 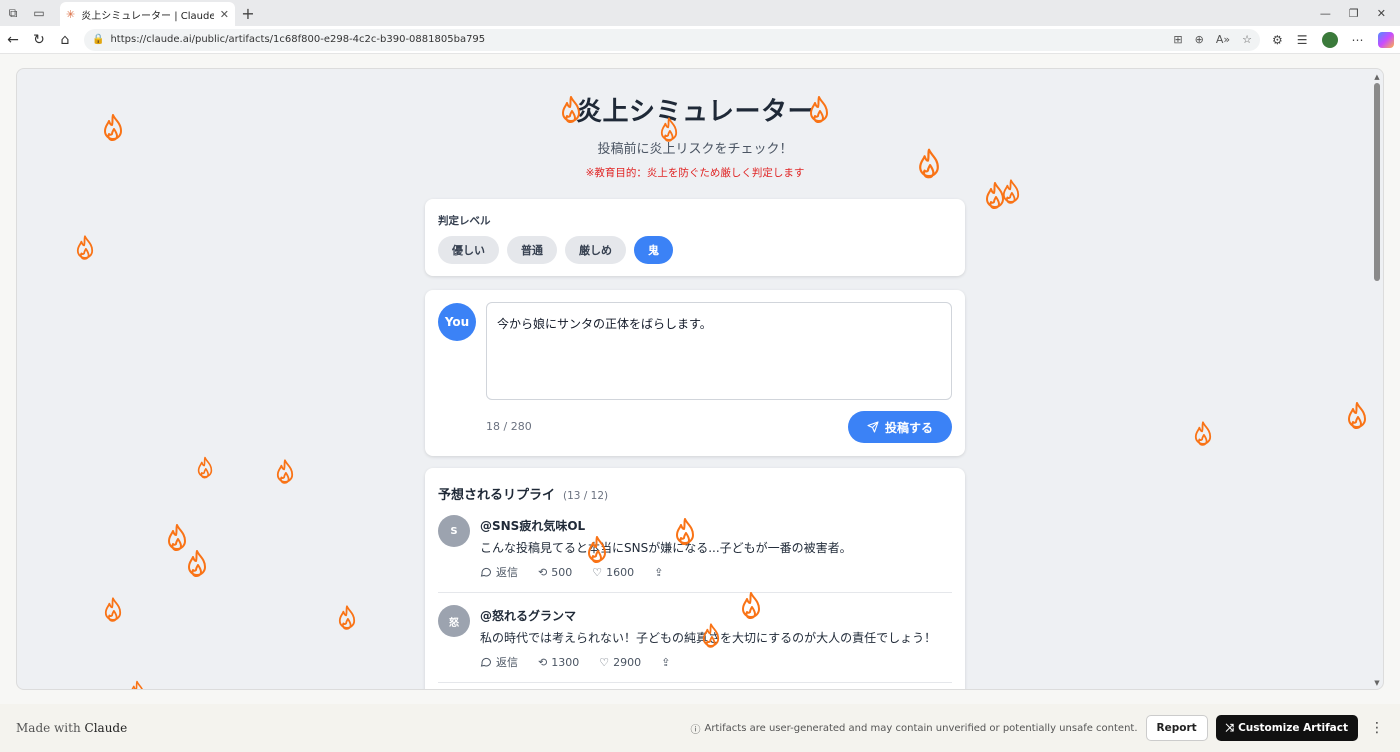 I want to click on report-button: Report, so click(x=1176, y=728).